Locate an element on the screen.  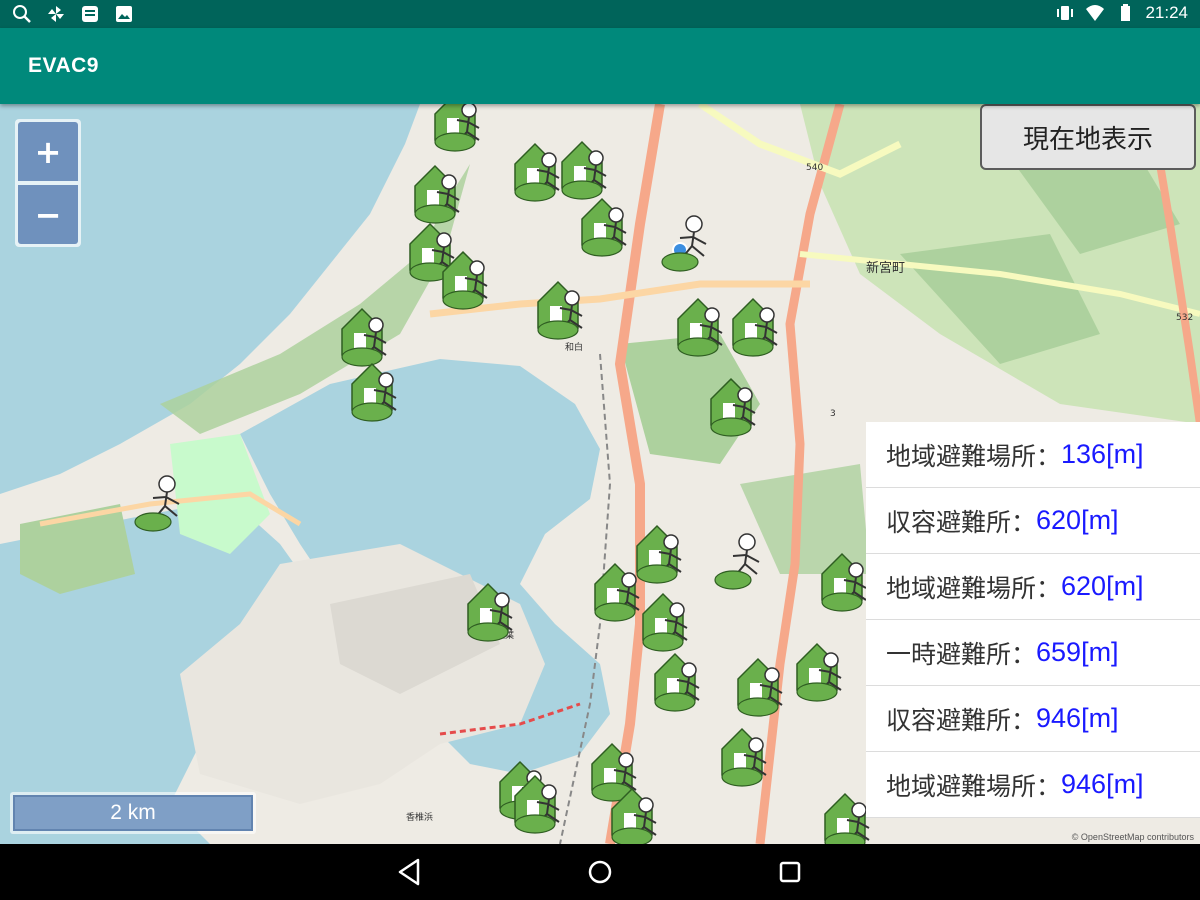
scale-label: 2 km is located at coordinates (133, 813).